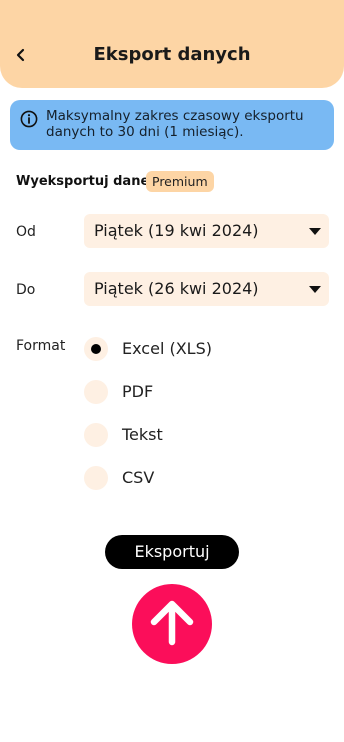  Describe the element at coordinates (176, 230) in the screenshot. I see `from-date-value: Piątek (19 kwi 2024)` at that location.